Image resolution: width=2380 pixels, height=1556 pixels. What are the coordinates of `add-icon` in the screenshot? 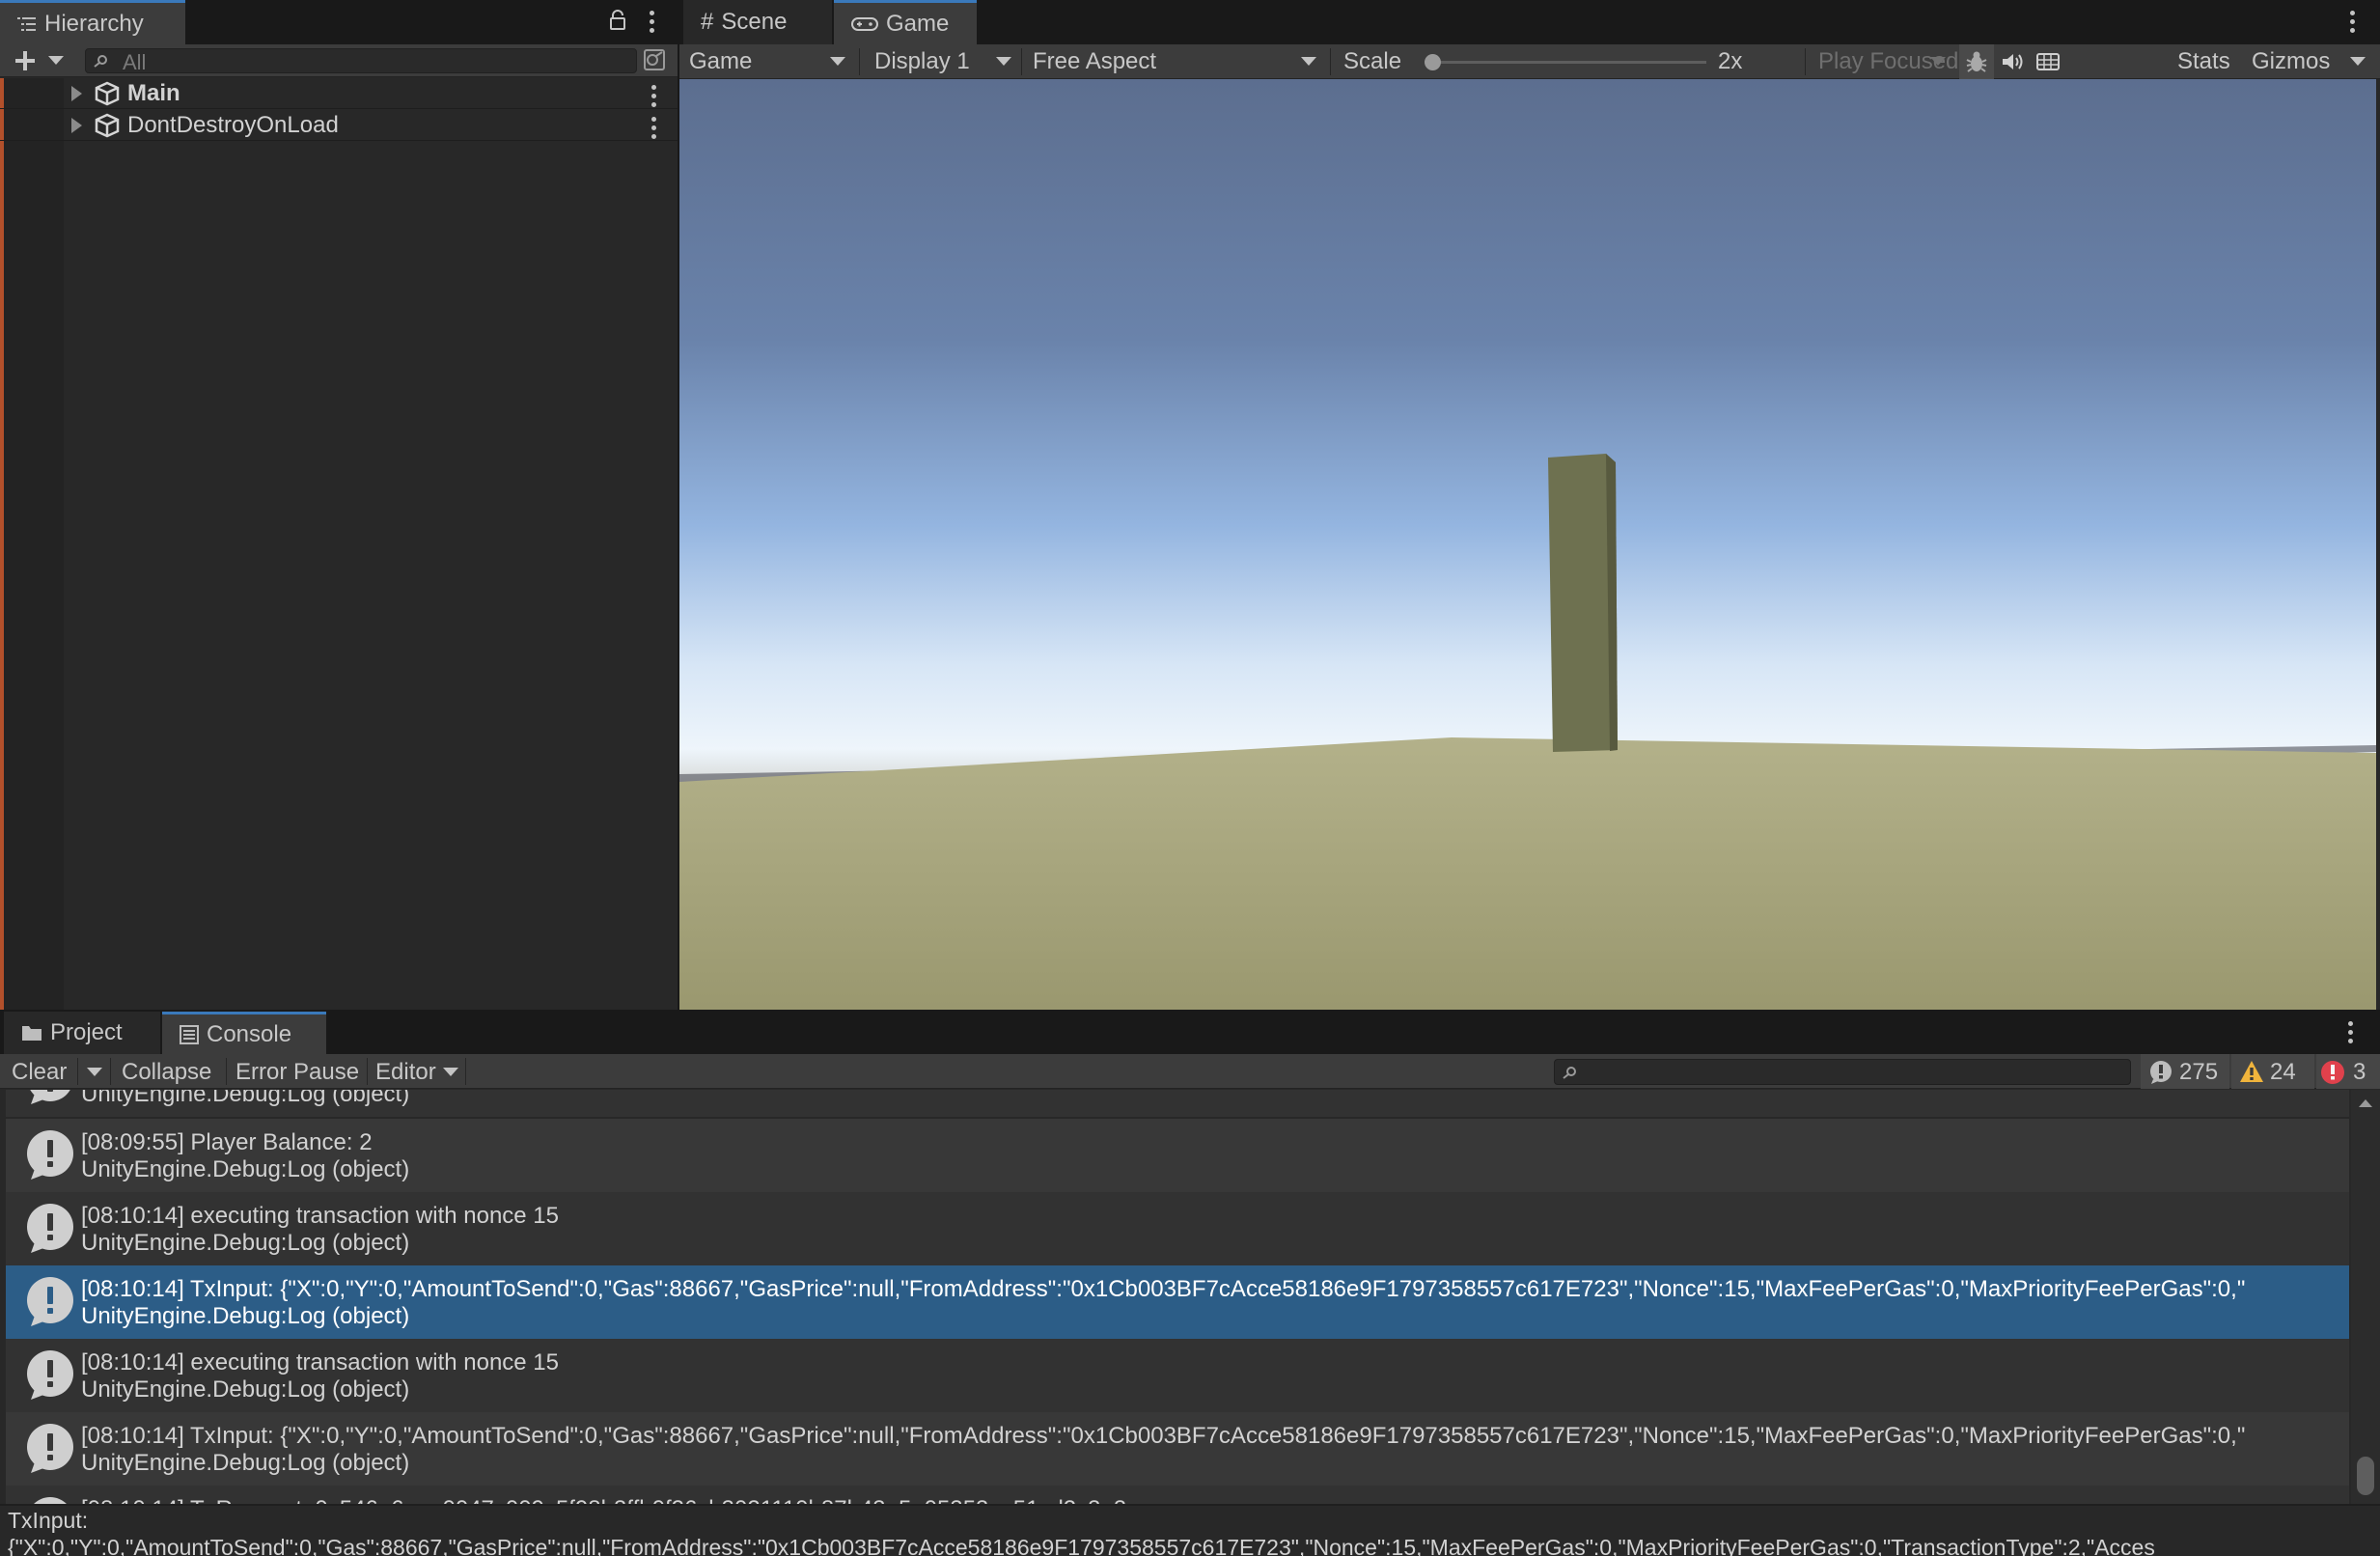 It's located at (26, 60).